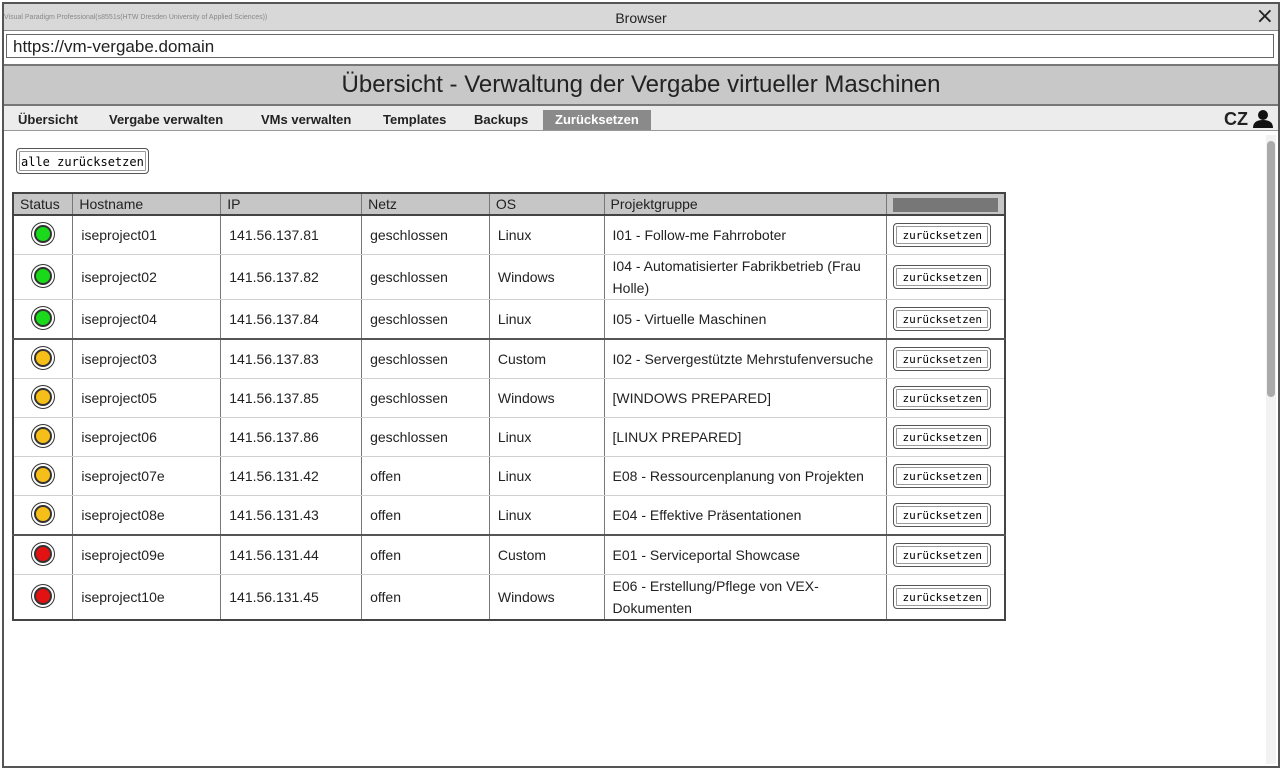  I want to click on hostname-cell: iseproject03, so click(147, 358).